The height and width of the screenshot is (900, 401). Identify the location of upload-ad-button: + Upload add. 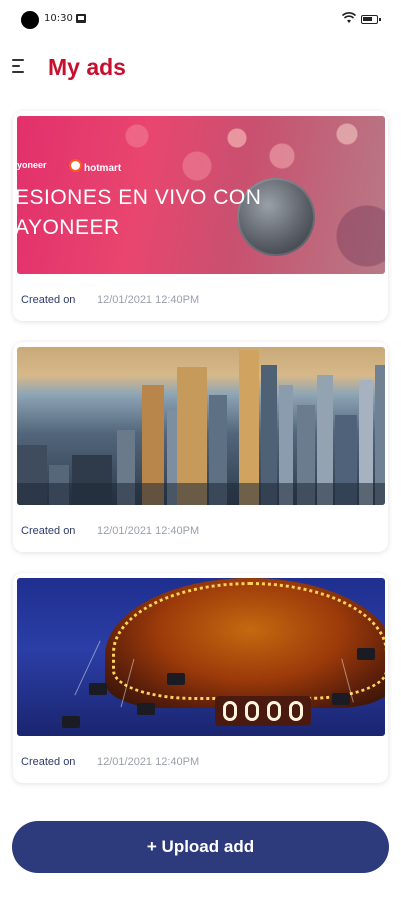
(200, 847).